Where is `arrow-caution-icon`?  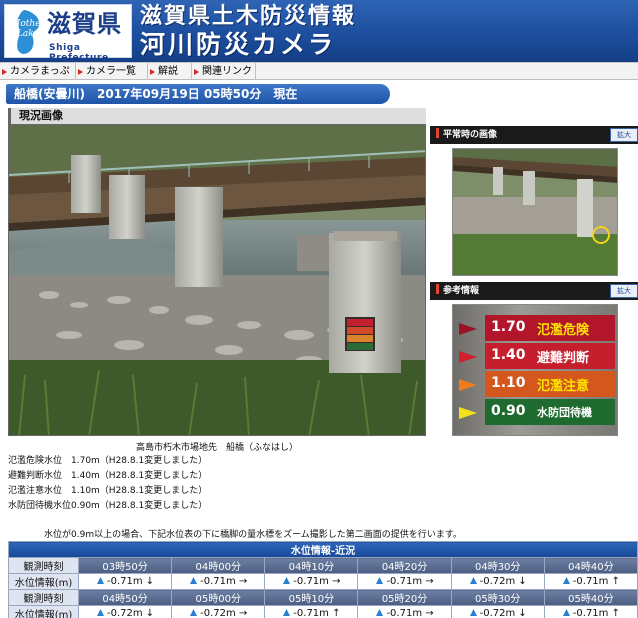
arrow-caution-icon is located at coordinates (468, 385).